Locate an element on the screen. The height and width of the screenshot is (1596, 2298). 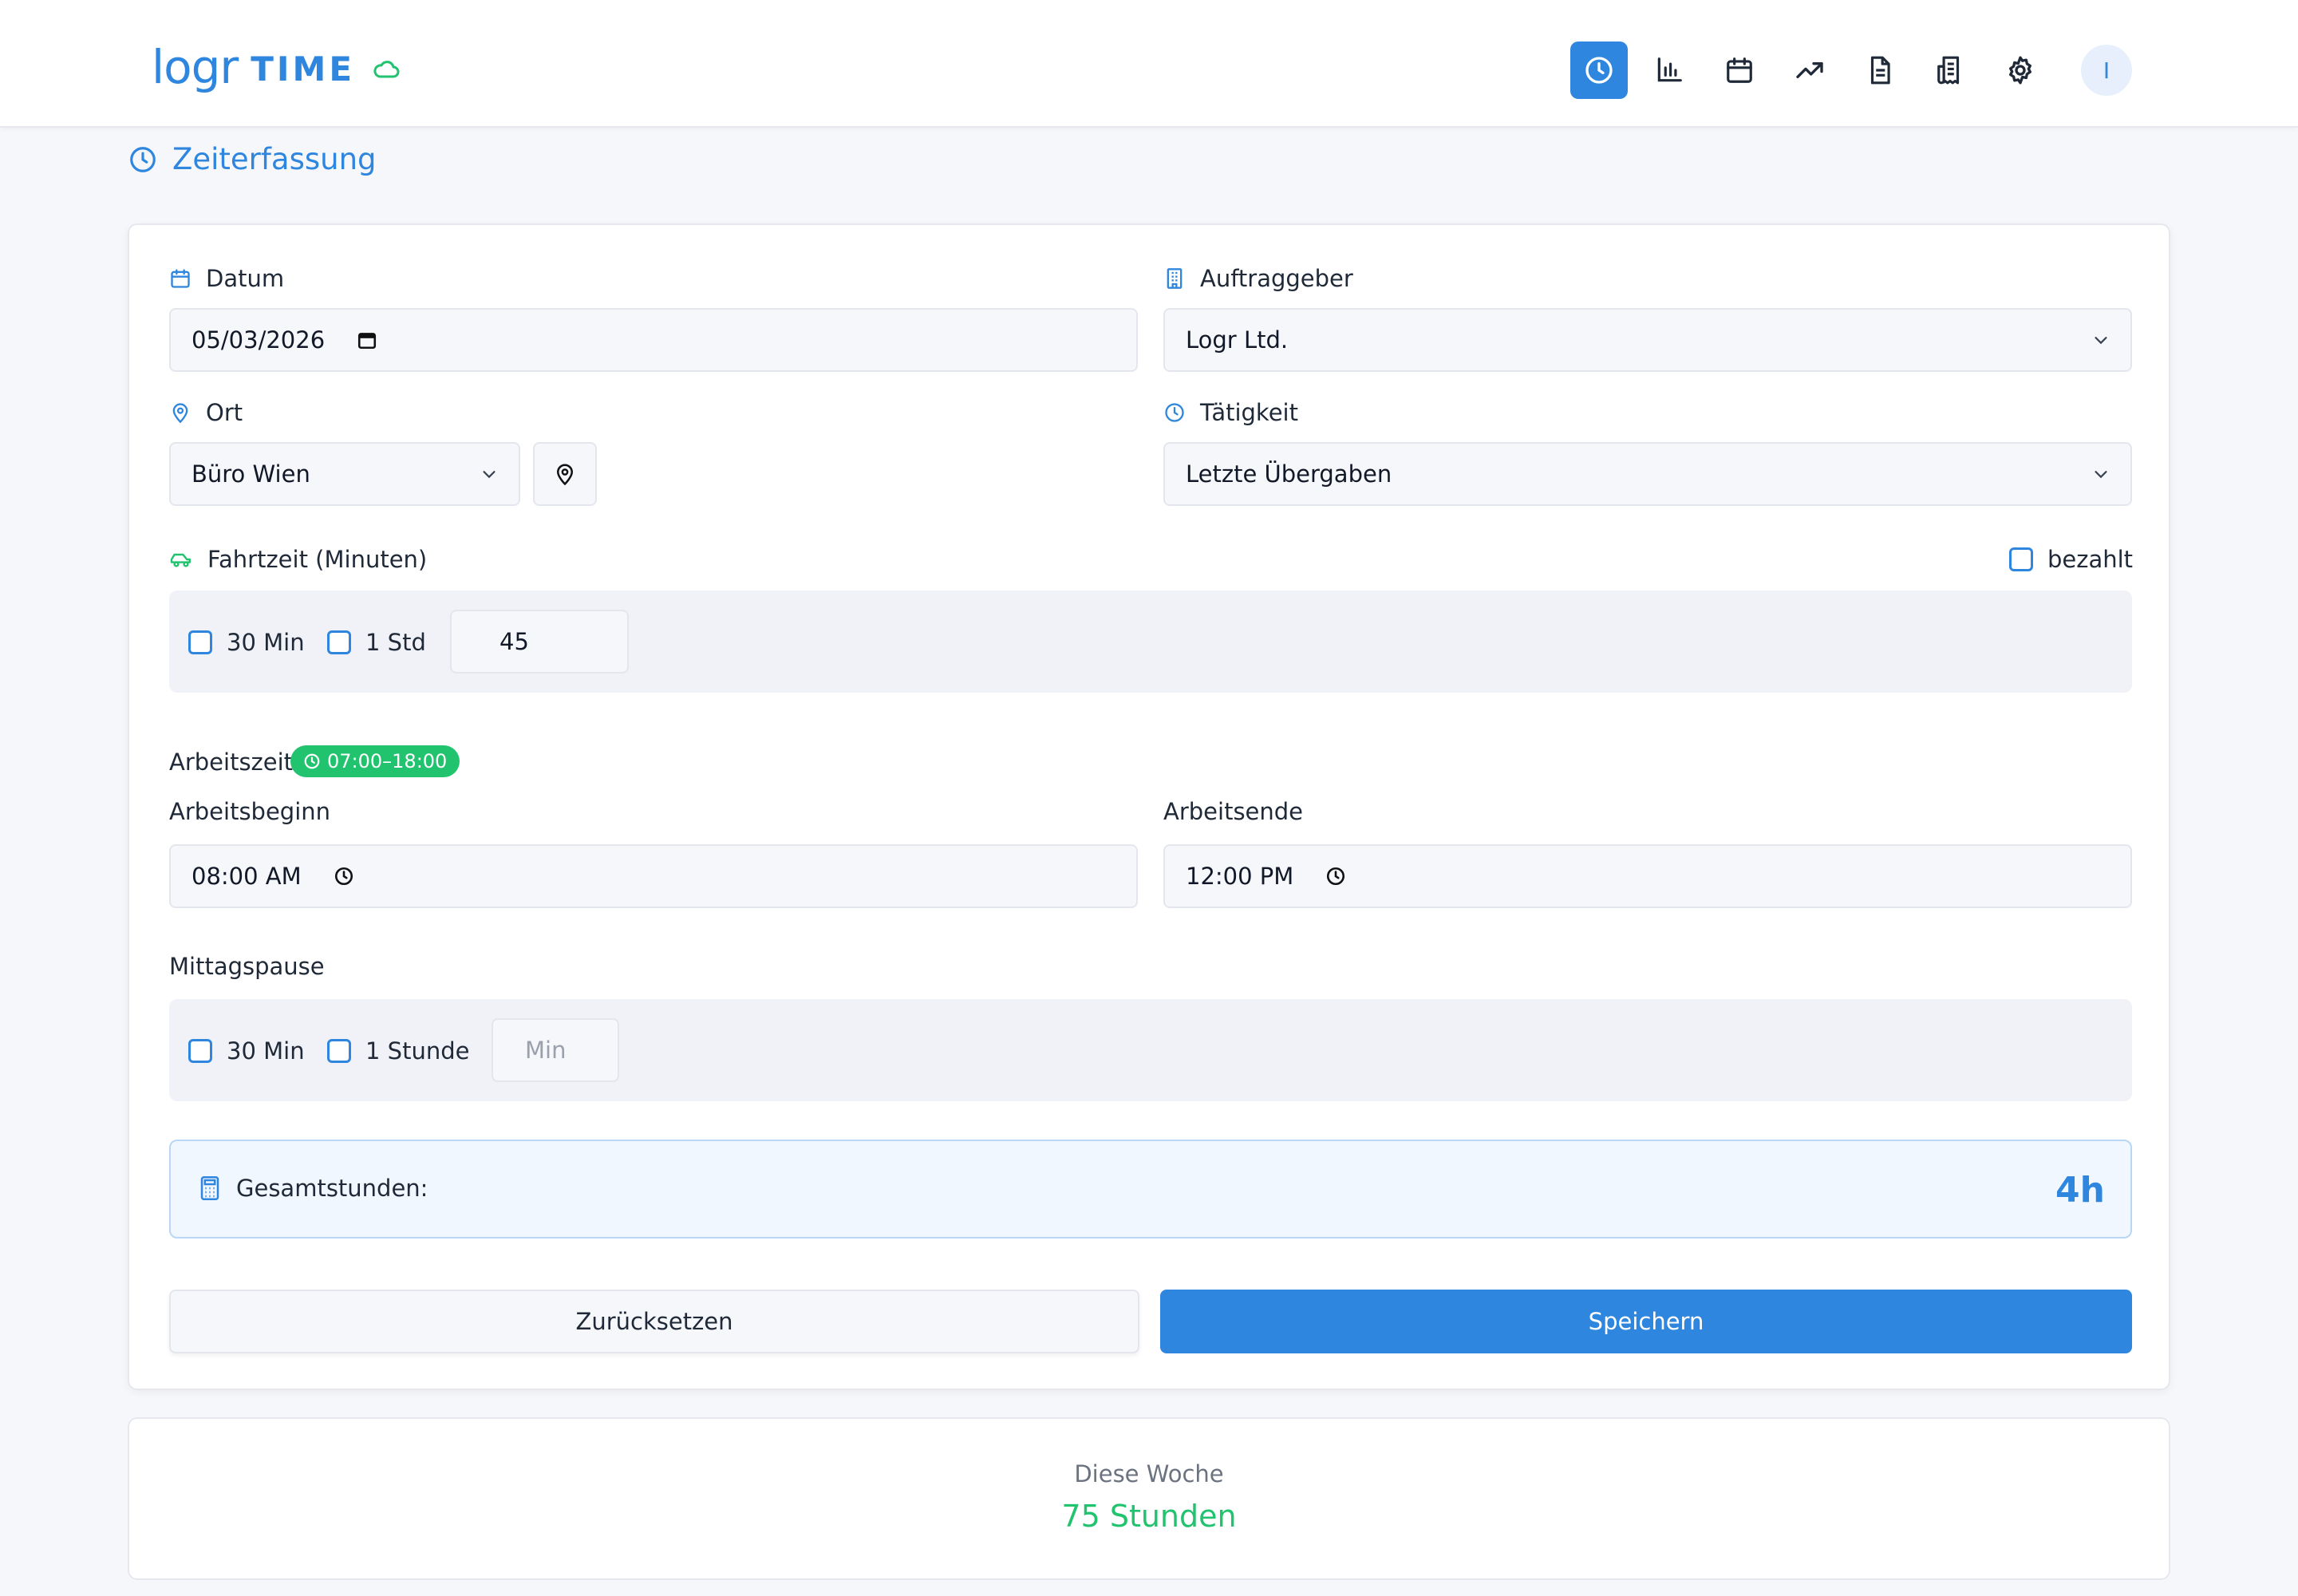
arbeitsende-label-text: Arbeitsende is located at coordinates (1234, 811).